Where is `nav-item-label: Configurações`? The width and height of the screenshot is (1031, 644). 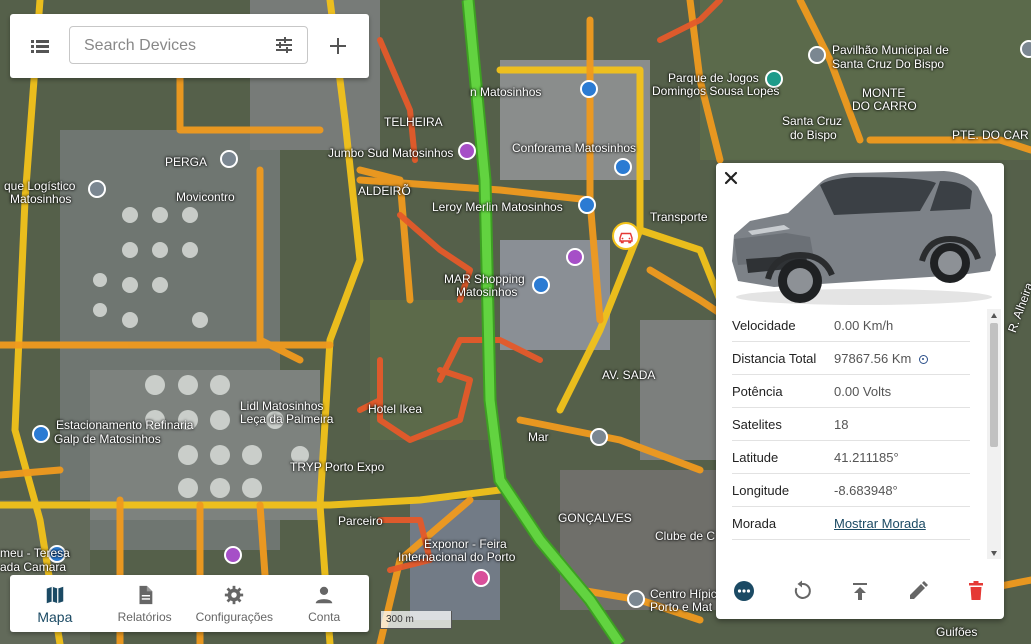
nav-item-label: Configurações is located at coordinates (234, 617).